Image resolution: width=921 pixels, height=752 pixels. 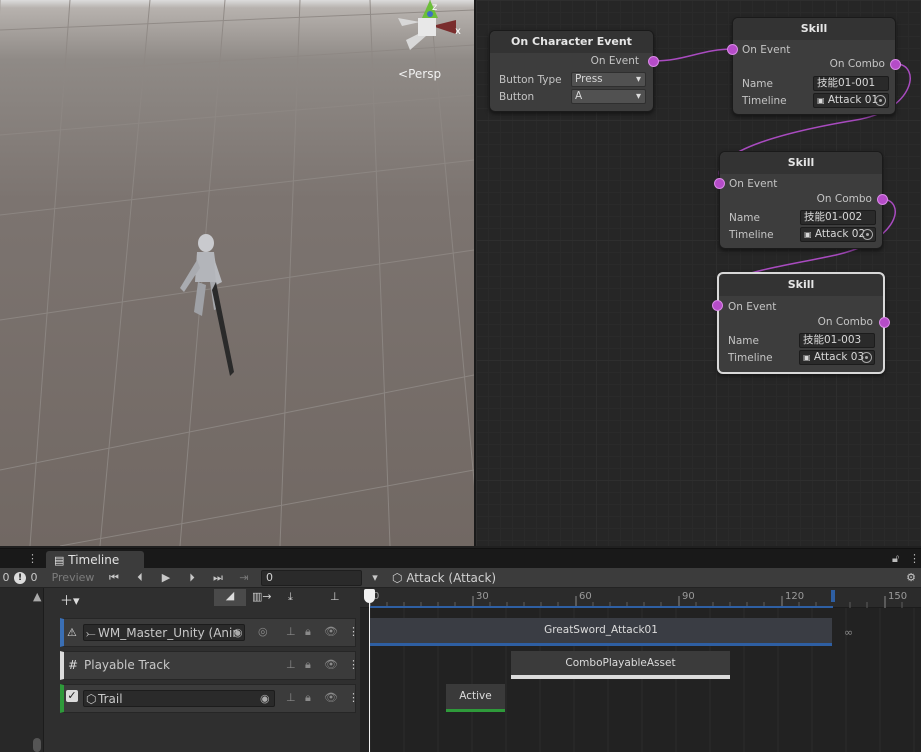 What do you see at coordinates (20, 578) in the screenshot?
I see `warning-icon: !` at bounding box center [20, 578].